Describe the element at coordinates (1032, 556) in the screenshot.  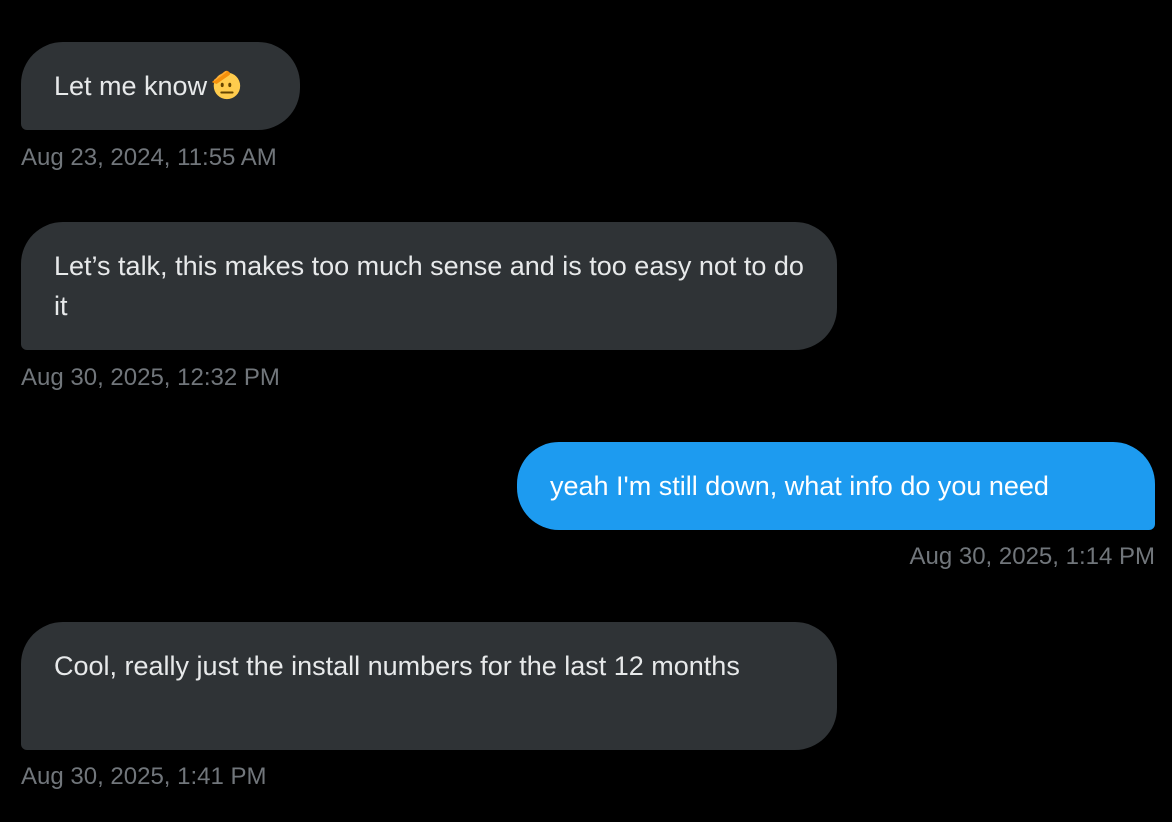
I see `message-timestamp: Aug 30, 2025, 1:14 PM` at that location.